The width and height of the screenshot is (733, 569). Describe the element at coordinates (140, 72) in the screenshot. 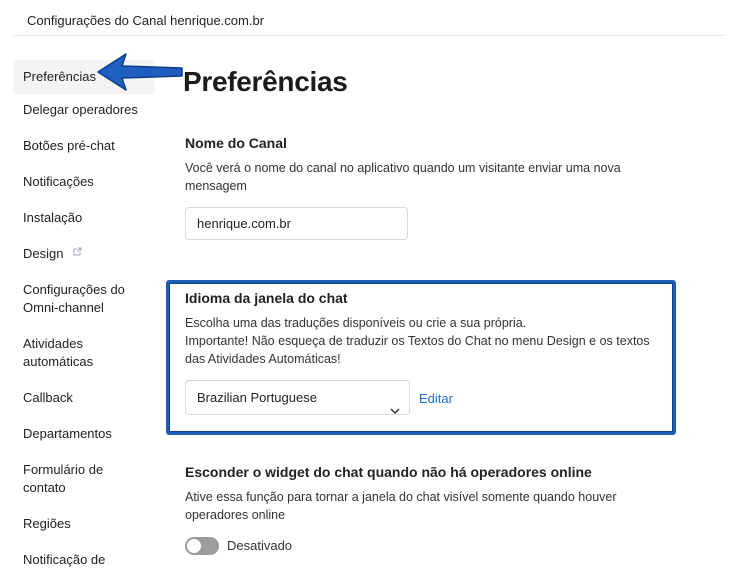

I see `pointer-arrow-icon` at that location.